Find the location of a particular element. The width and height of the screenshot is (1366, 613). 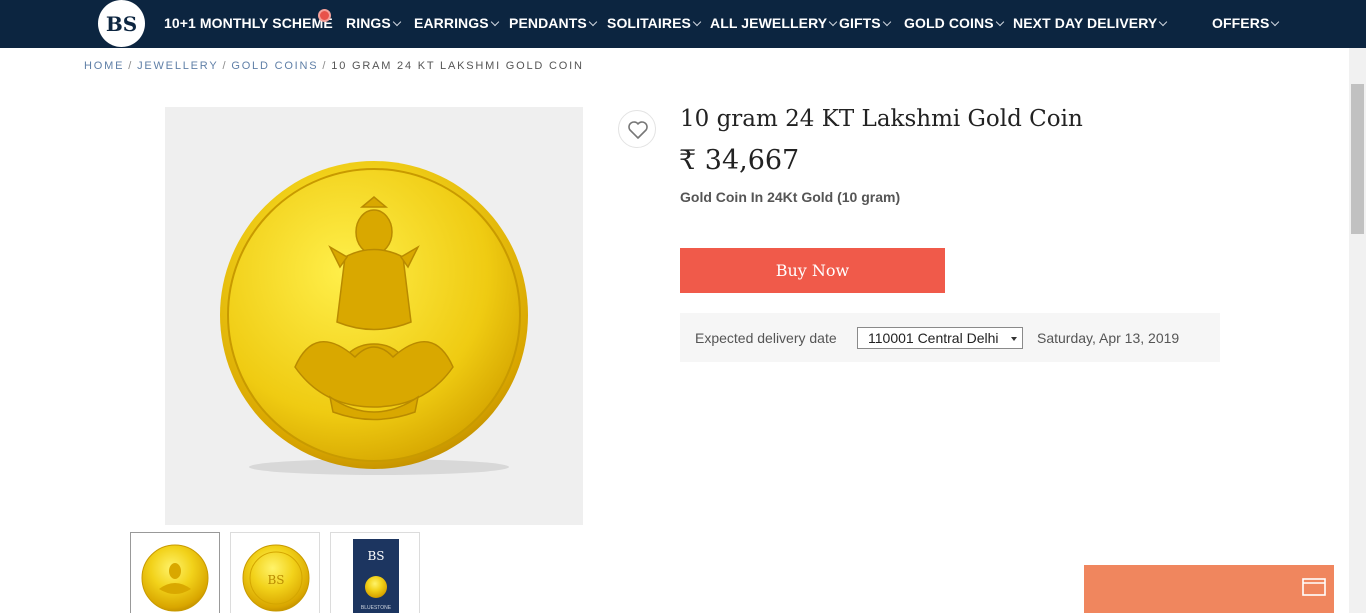

nav-label: ALL JEWELLERY is located at coordinates (769, 23).